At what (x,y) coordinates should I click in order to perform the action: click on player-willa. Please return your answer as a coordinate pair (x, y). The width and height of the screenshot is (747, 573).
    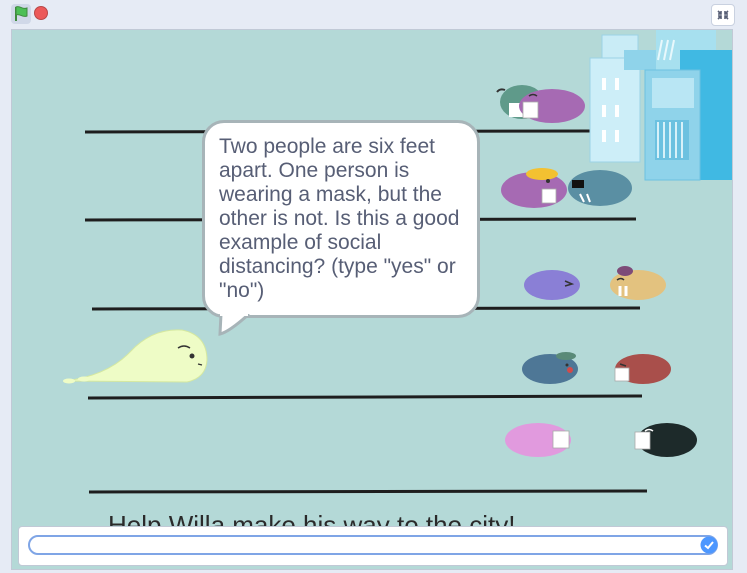
    Looking at the image, I should click on (135, 356).